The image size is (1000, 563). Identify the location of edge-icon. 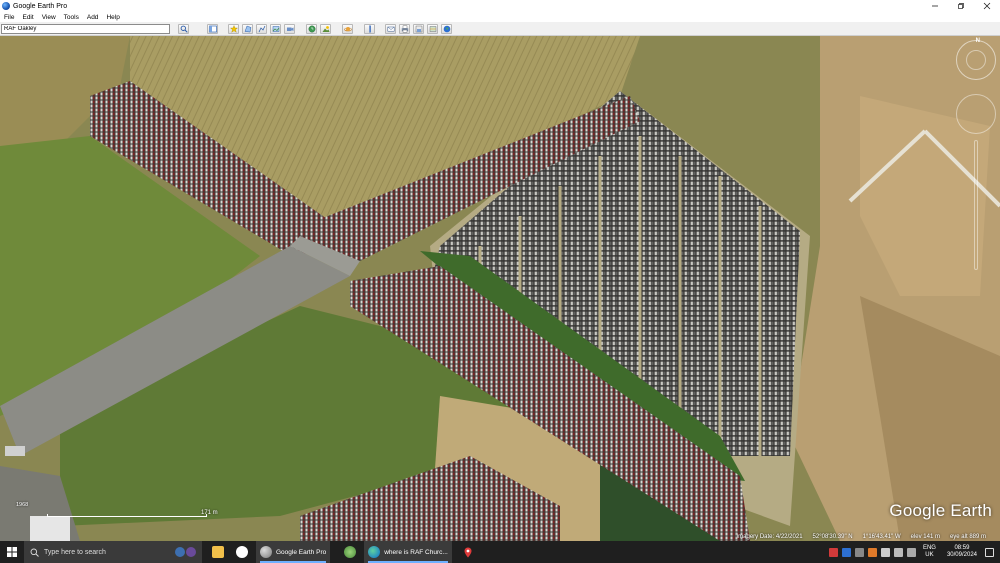
(374, 552).